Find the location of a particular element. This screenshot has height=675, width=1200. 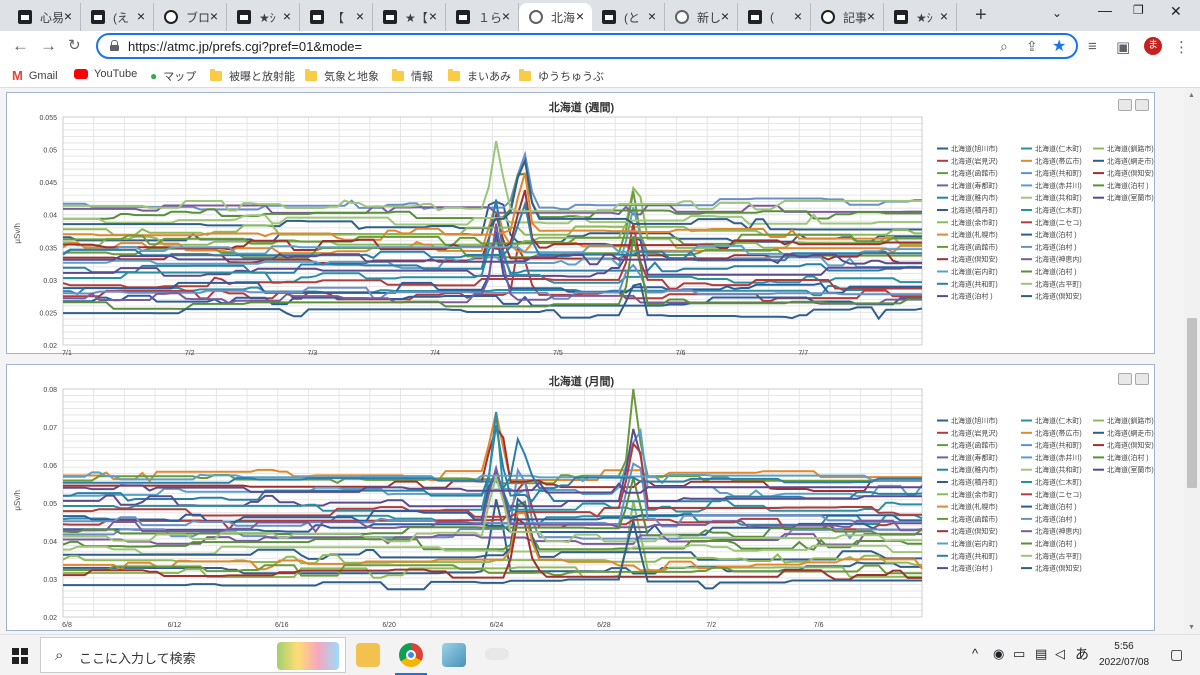

taskbar-search-box: ⌕ ここに入力して検索 is located at coordinates (193, 655).